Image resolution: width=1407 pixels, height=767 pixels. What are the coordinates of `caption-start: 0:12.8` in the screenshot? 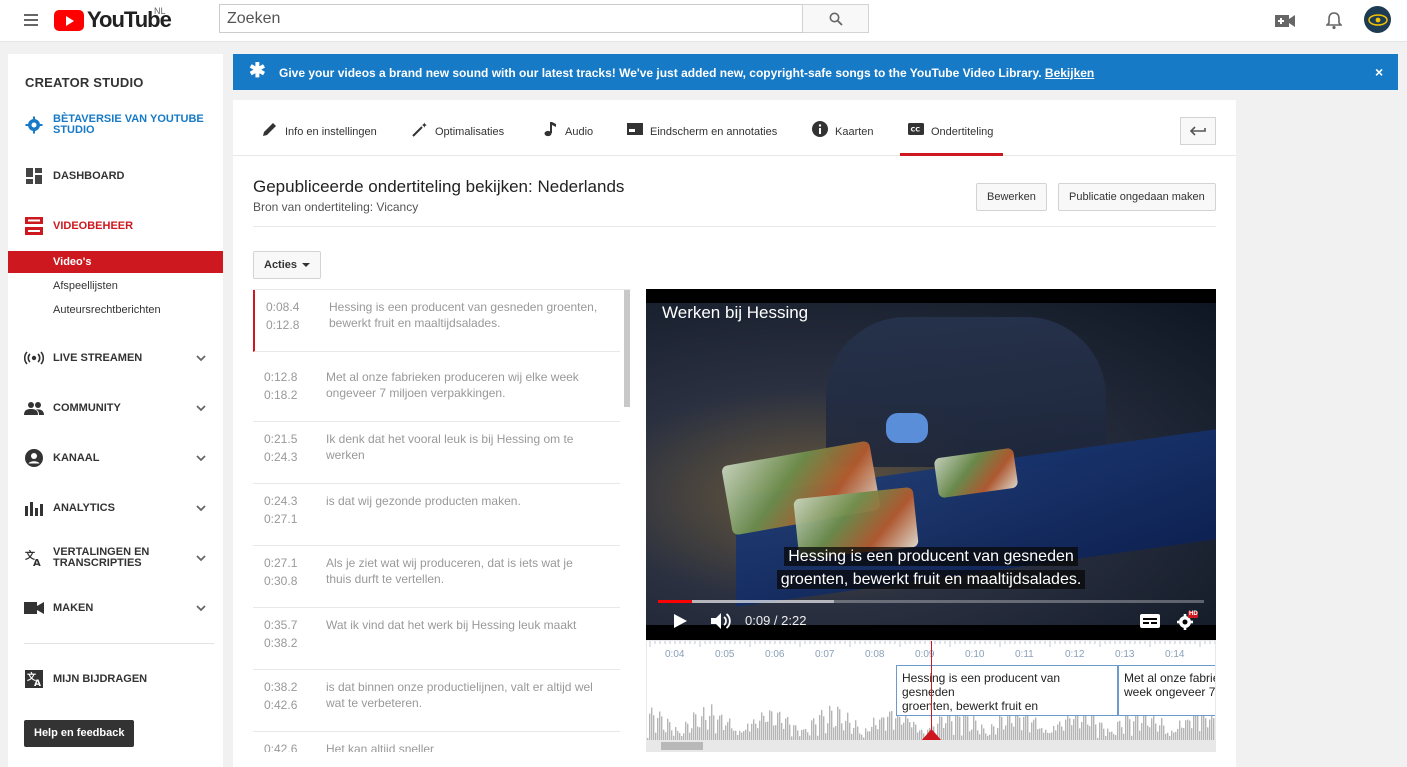 It's located at (281, 377).